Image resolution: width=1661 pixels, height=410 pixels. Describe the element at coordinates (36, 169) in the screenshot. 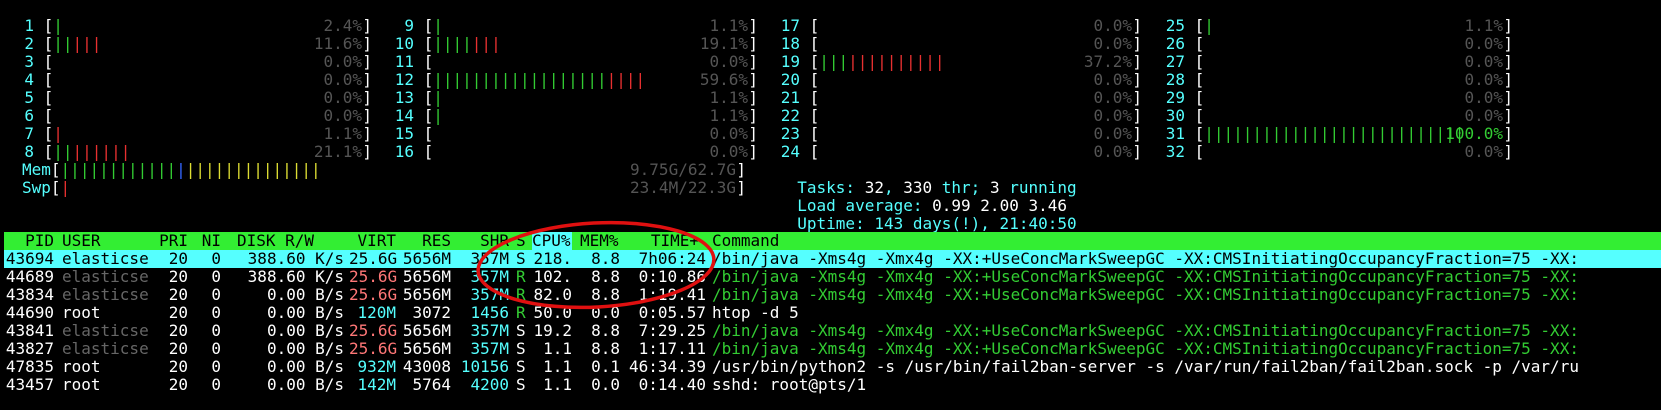

I see `mem-label: Mem` at that location.